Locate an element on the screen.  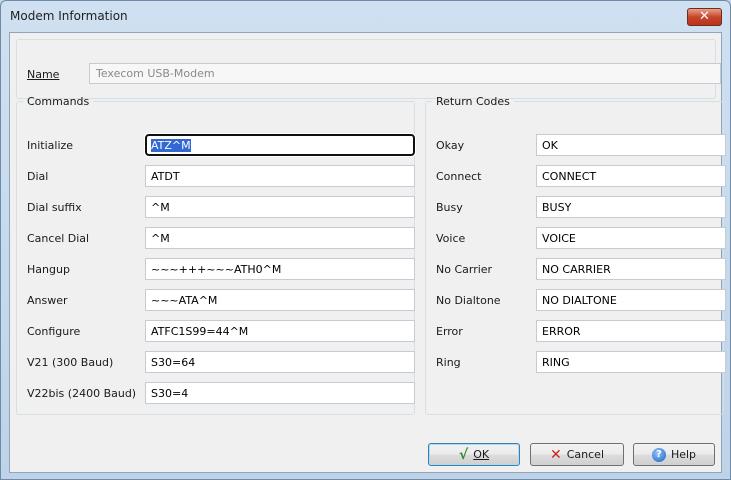
cancel-x-icon: ✕ is located at coordinates (556, 454).